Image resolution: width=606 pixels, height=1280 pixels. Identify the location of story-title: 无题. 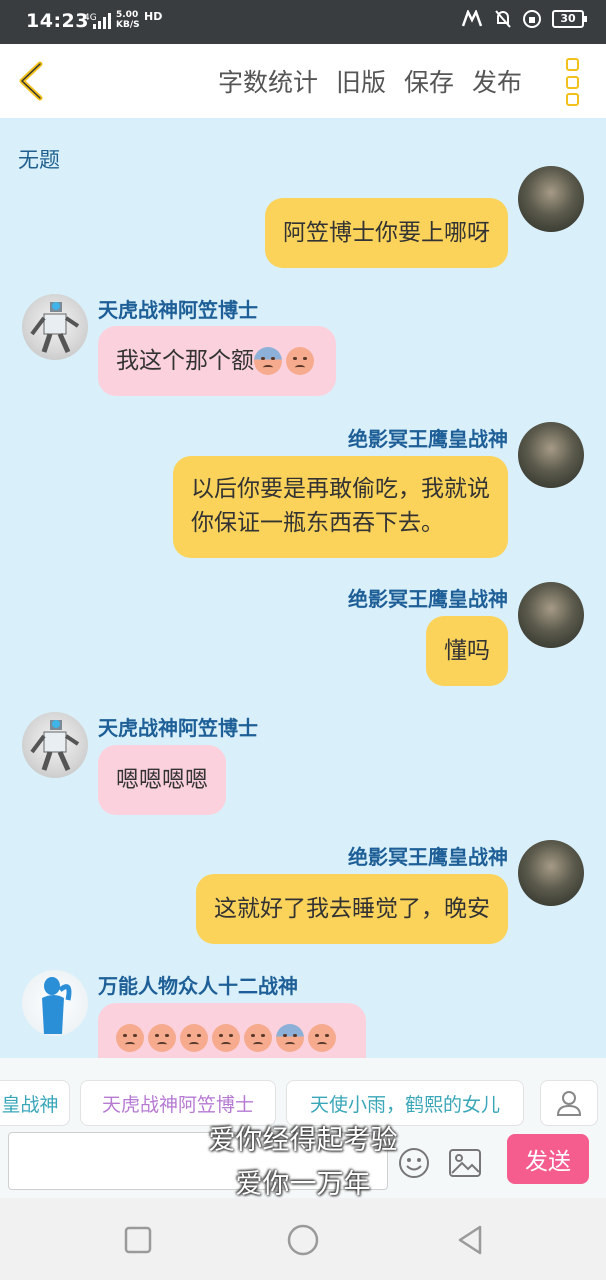
(39, 159).